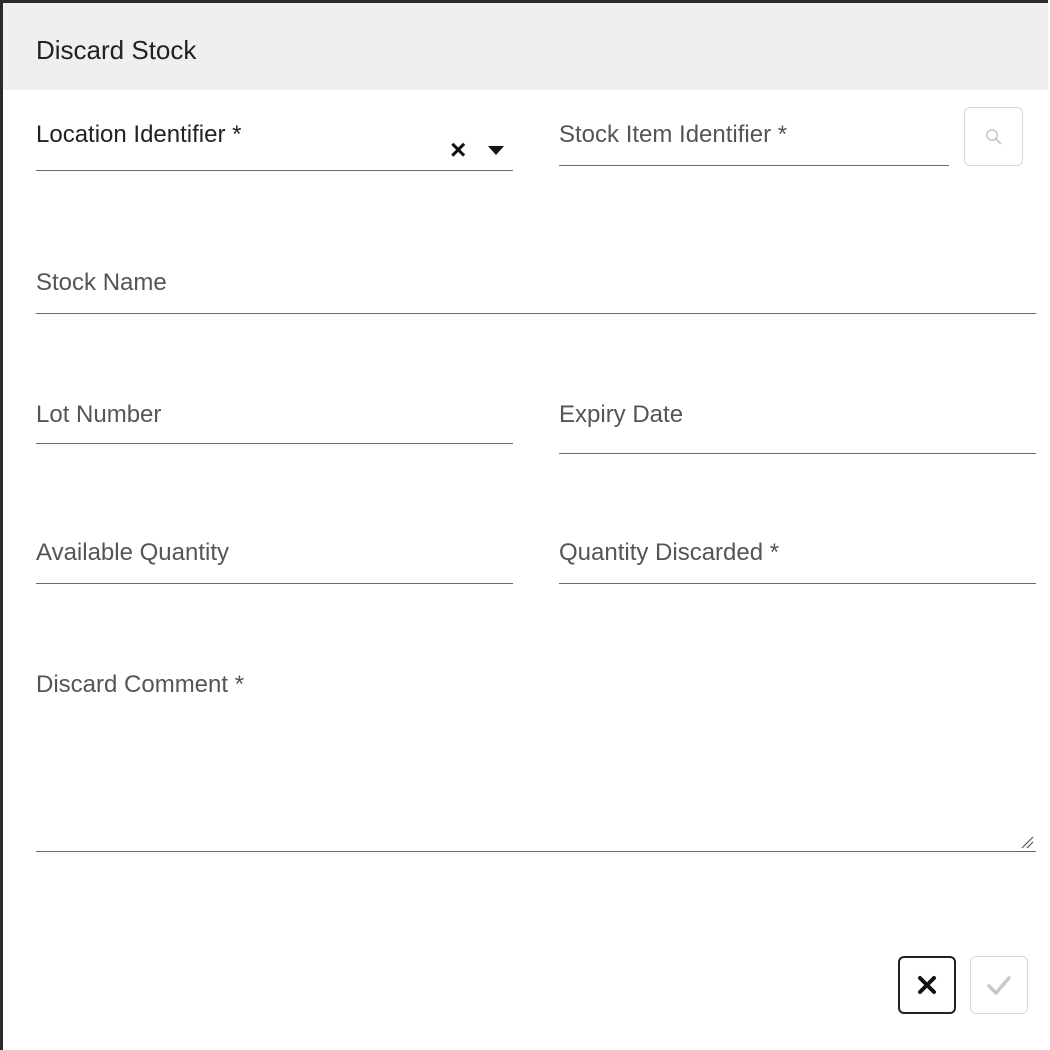  Describe the element at coordinates (458, 150) in the screenshot. I see `close-icon: ×` at that location.